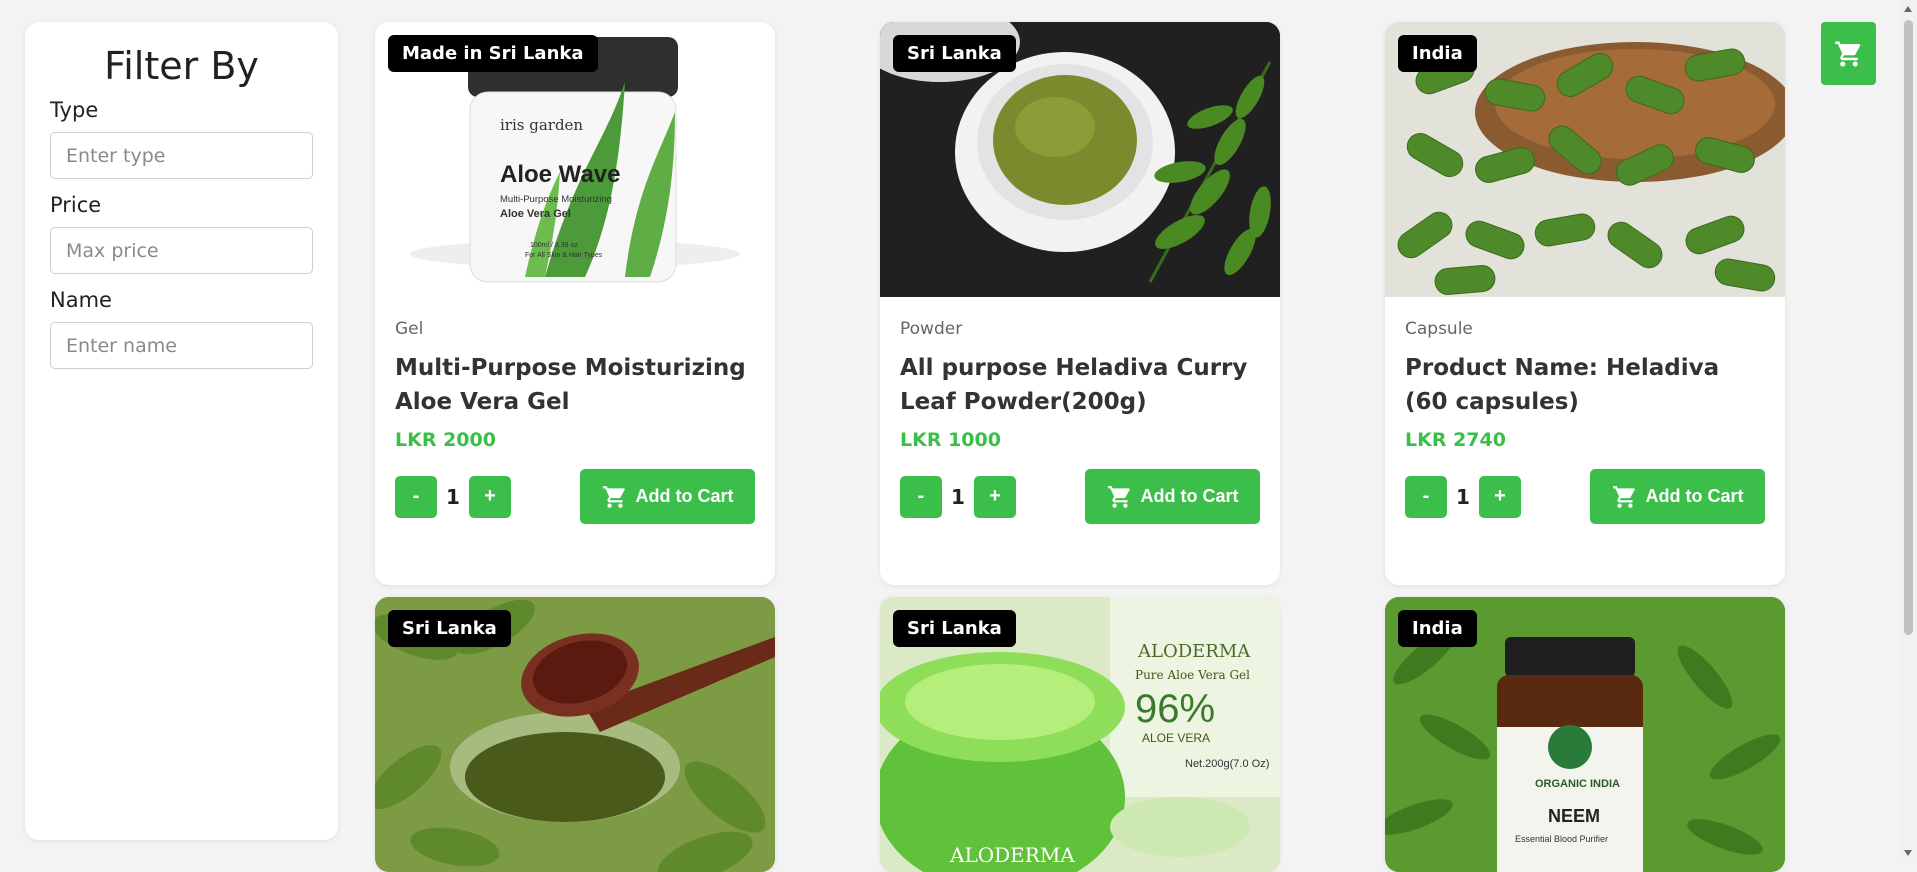 The image size is (1917, 872). What do you see at coordinates (1561, 839) in the screenshot?
I see `svg-text: Essential Blood Purifier` at bounding box center [1561, 839].